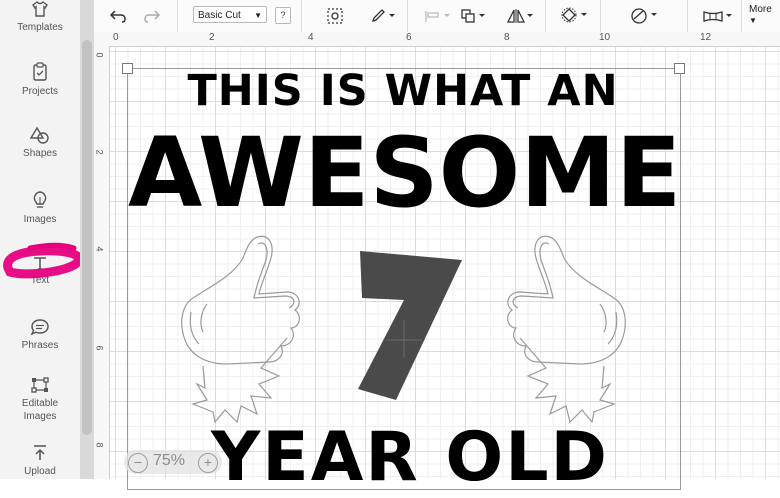 Image resolution: width=780 pixels, height=498 pixels. Describe the element at coordinates (40, 9) in the screenshot. I see `shirt-icon` at that location.